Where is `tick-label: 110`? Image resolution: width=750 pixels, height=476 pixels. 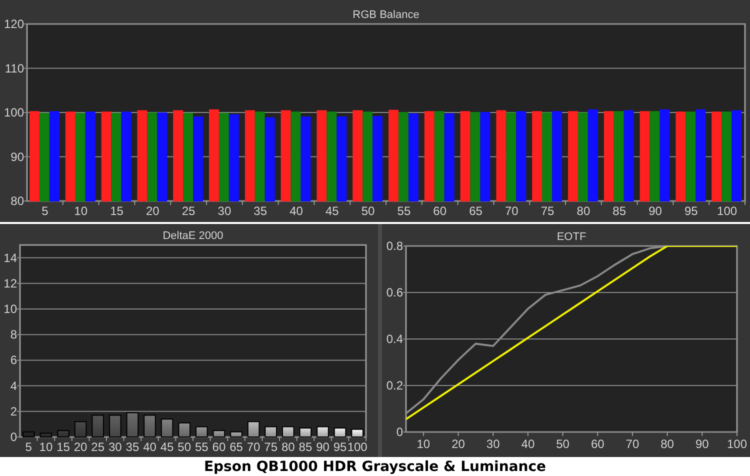
tick-label: 110 is located at coordinates (14, 68).